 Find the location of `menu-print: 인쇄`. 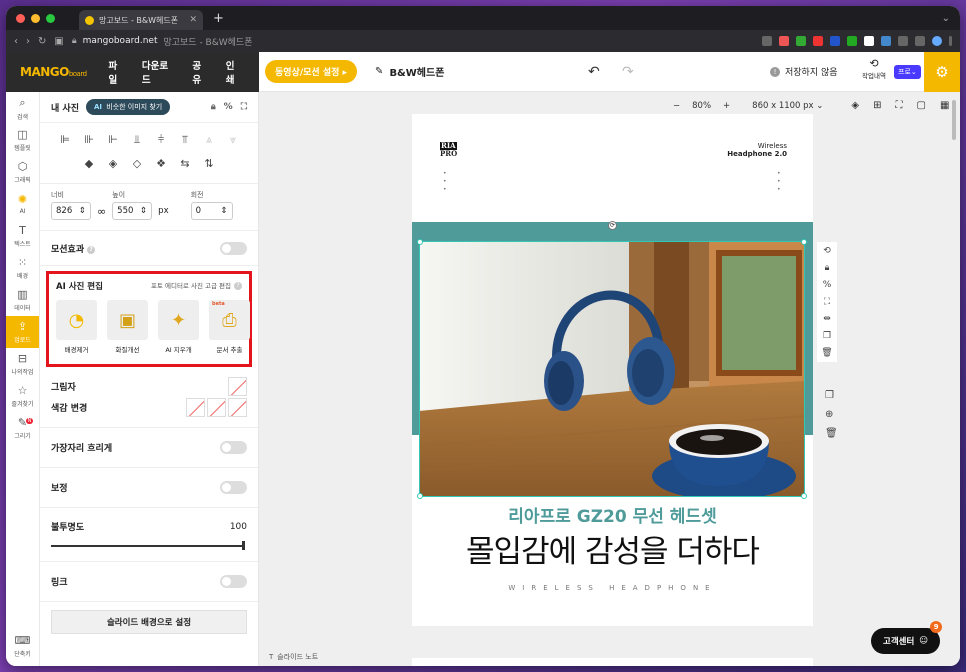

menu-print: 인쇄 is located at coordinates (234, 72).